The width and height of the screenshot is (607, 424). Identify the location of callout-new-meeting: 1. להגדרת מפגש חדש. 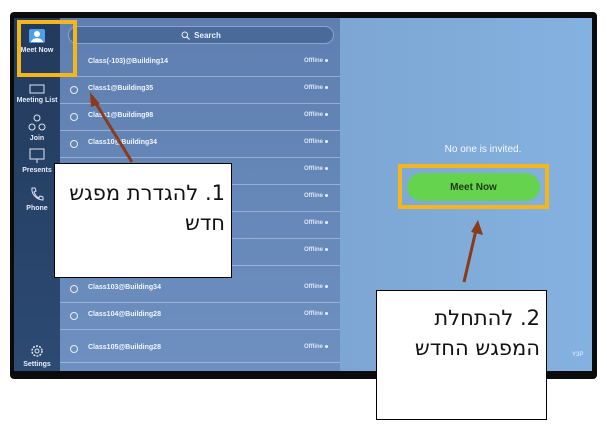
(143, 220).